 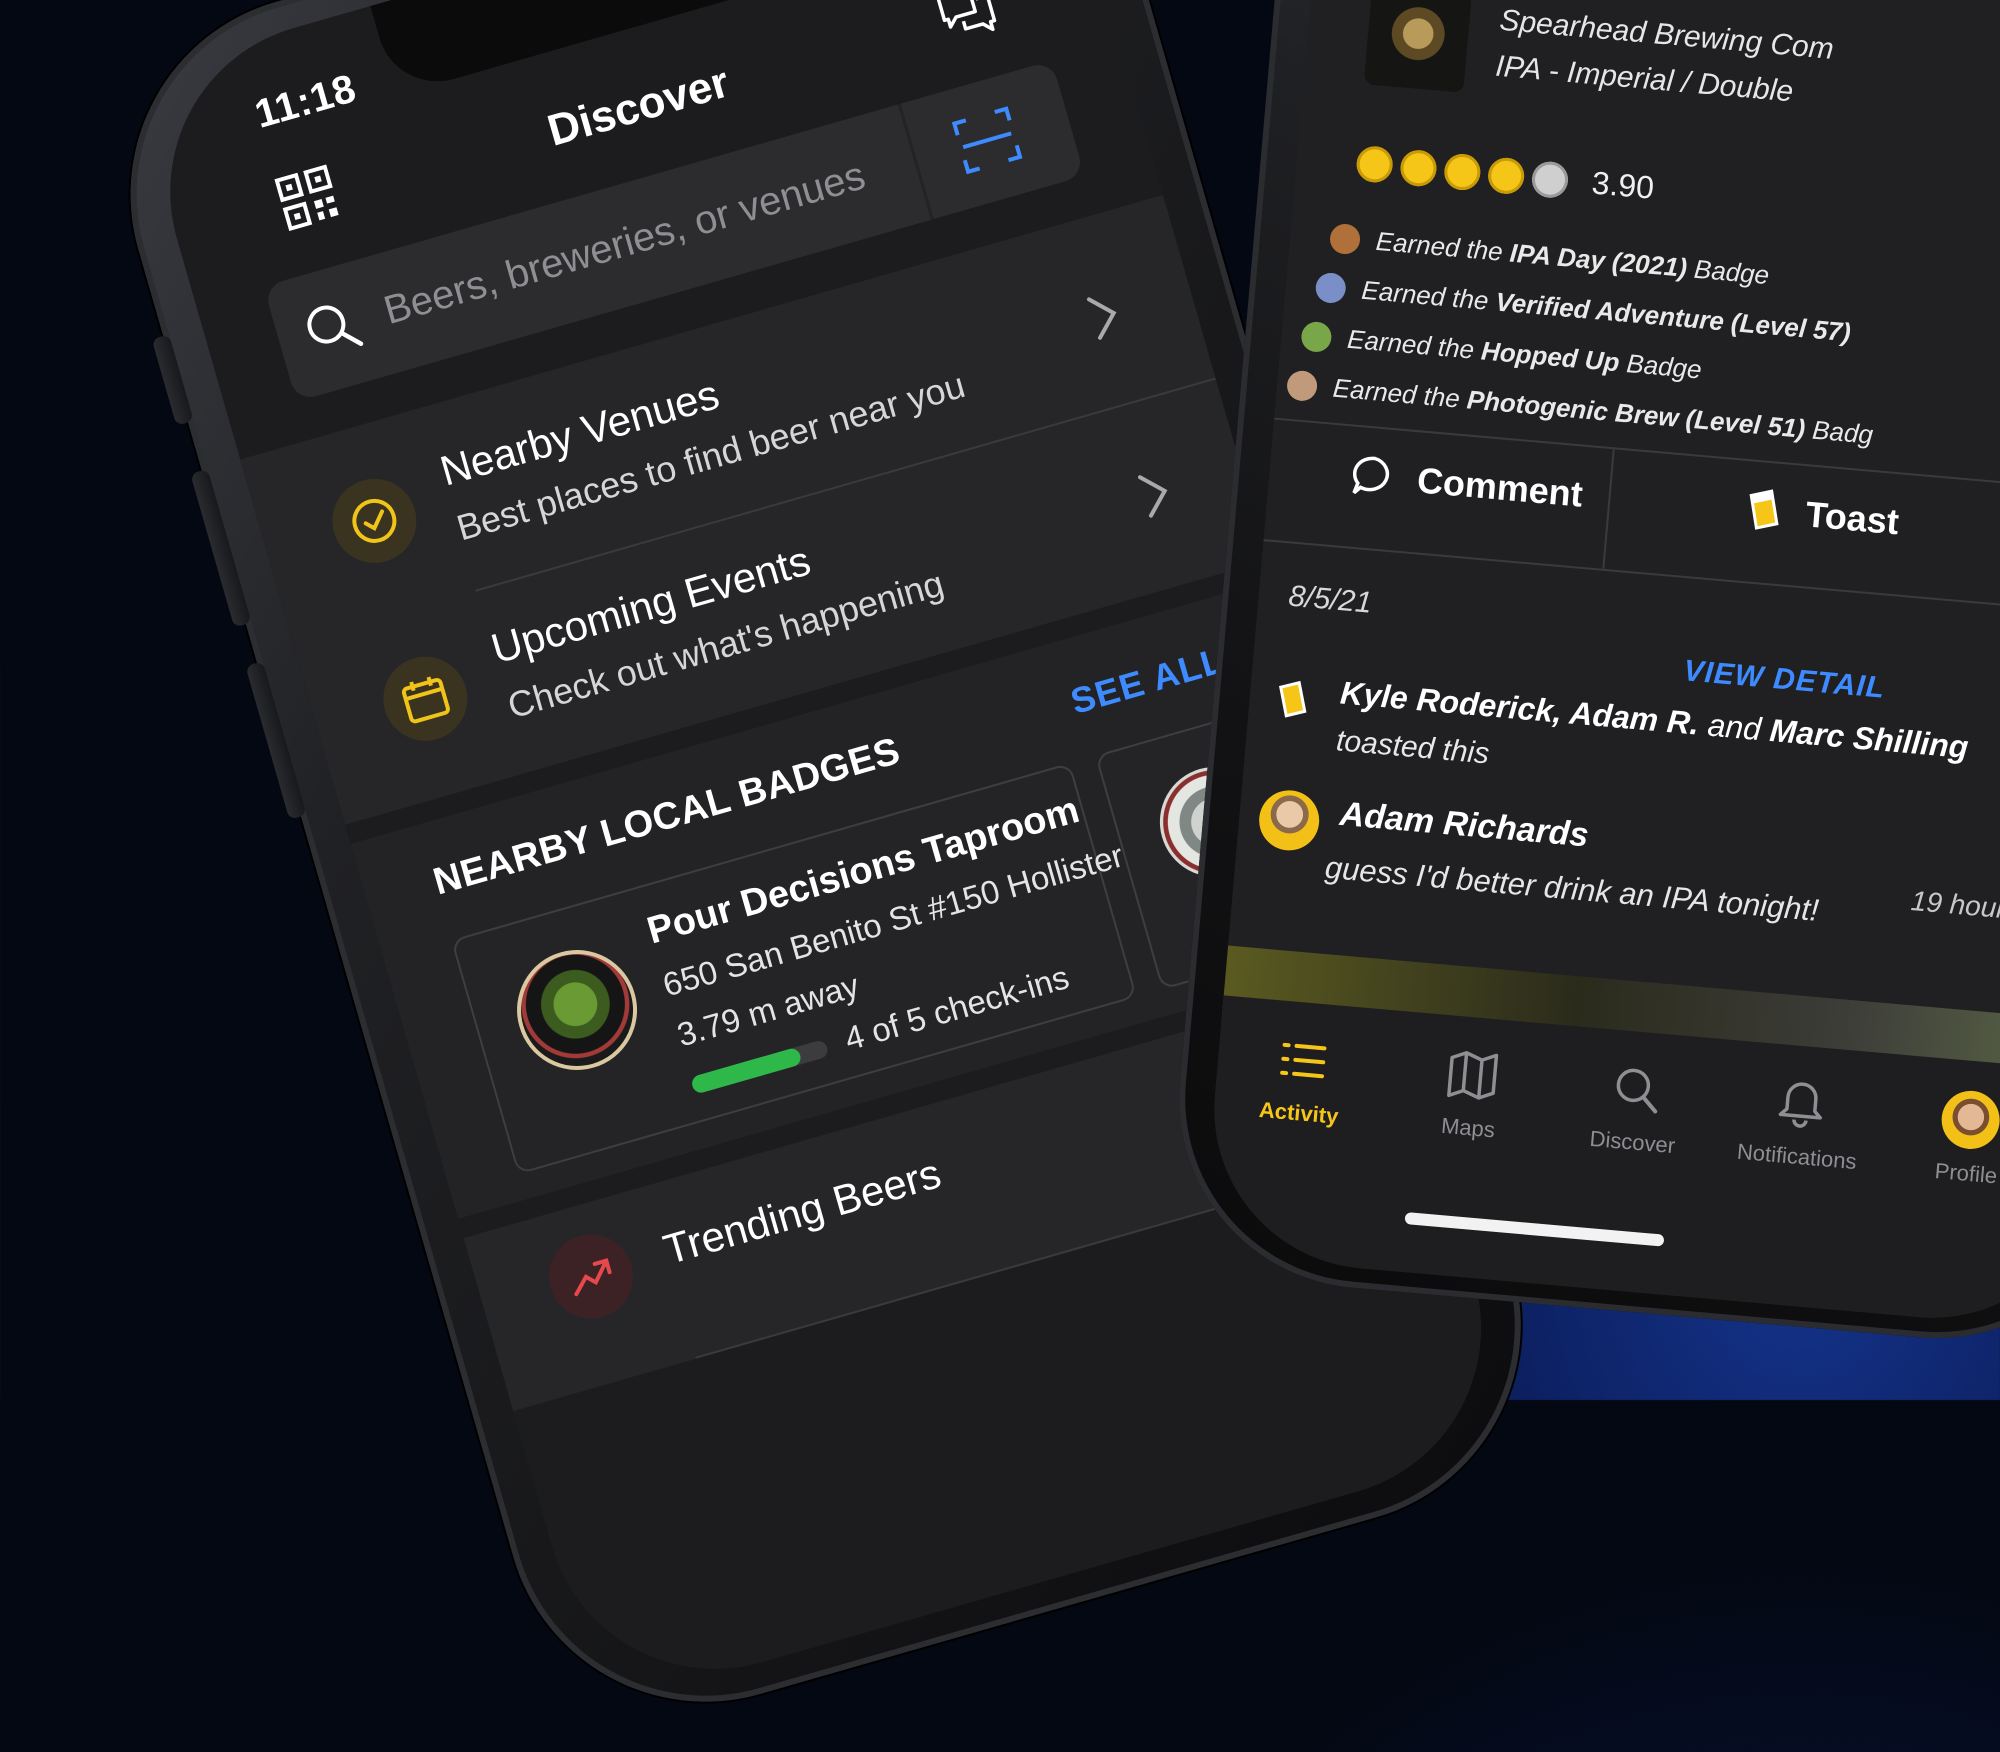 I want to click on earned-suffix: Badg, so click(x=1839, y=432).